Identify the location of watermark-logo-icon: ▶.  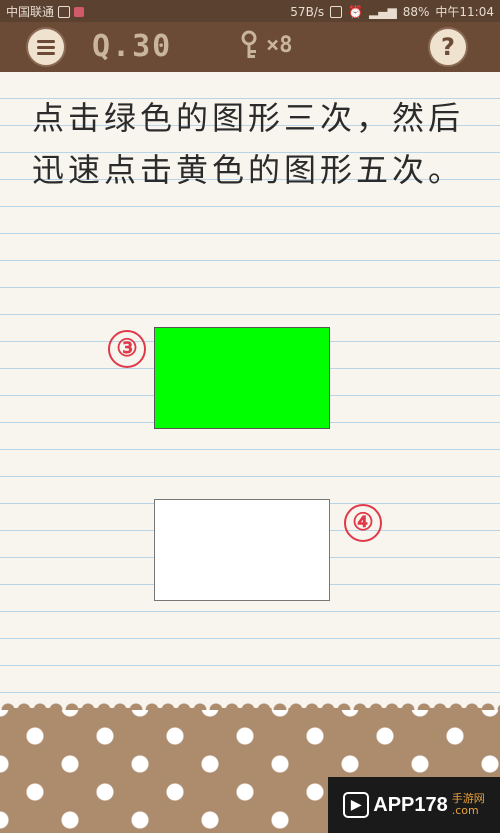
(356, 805).